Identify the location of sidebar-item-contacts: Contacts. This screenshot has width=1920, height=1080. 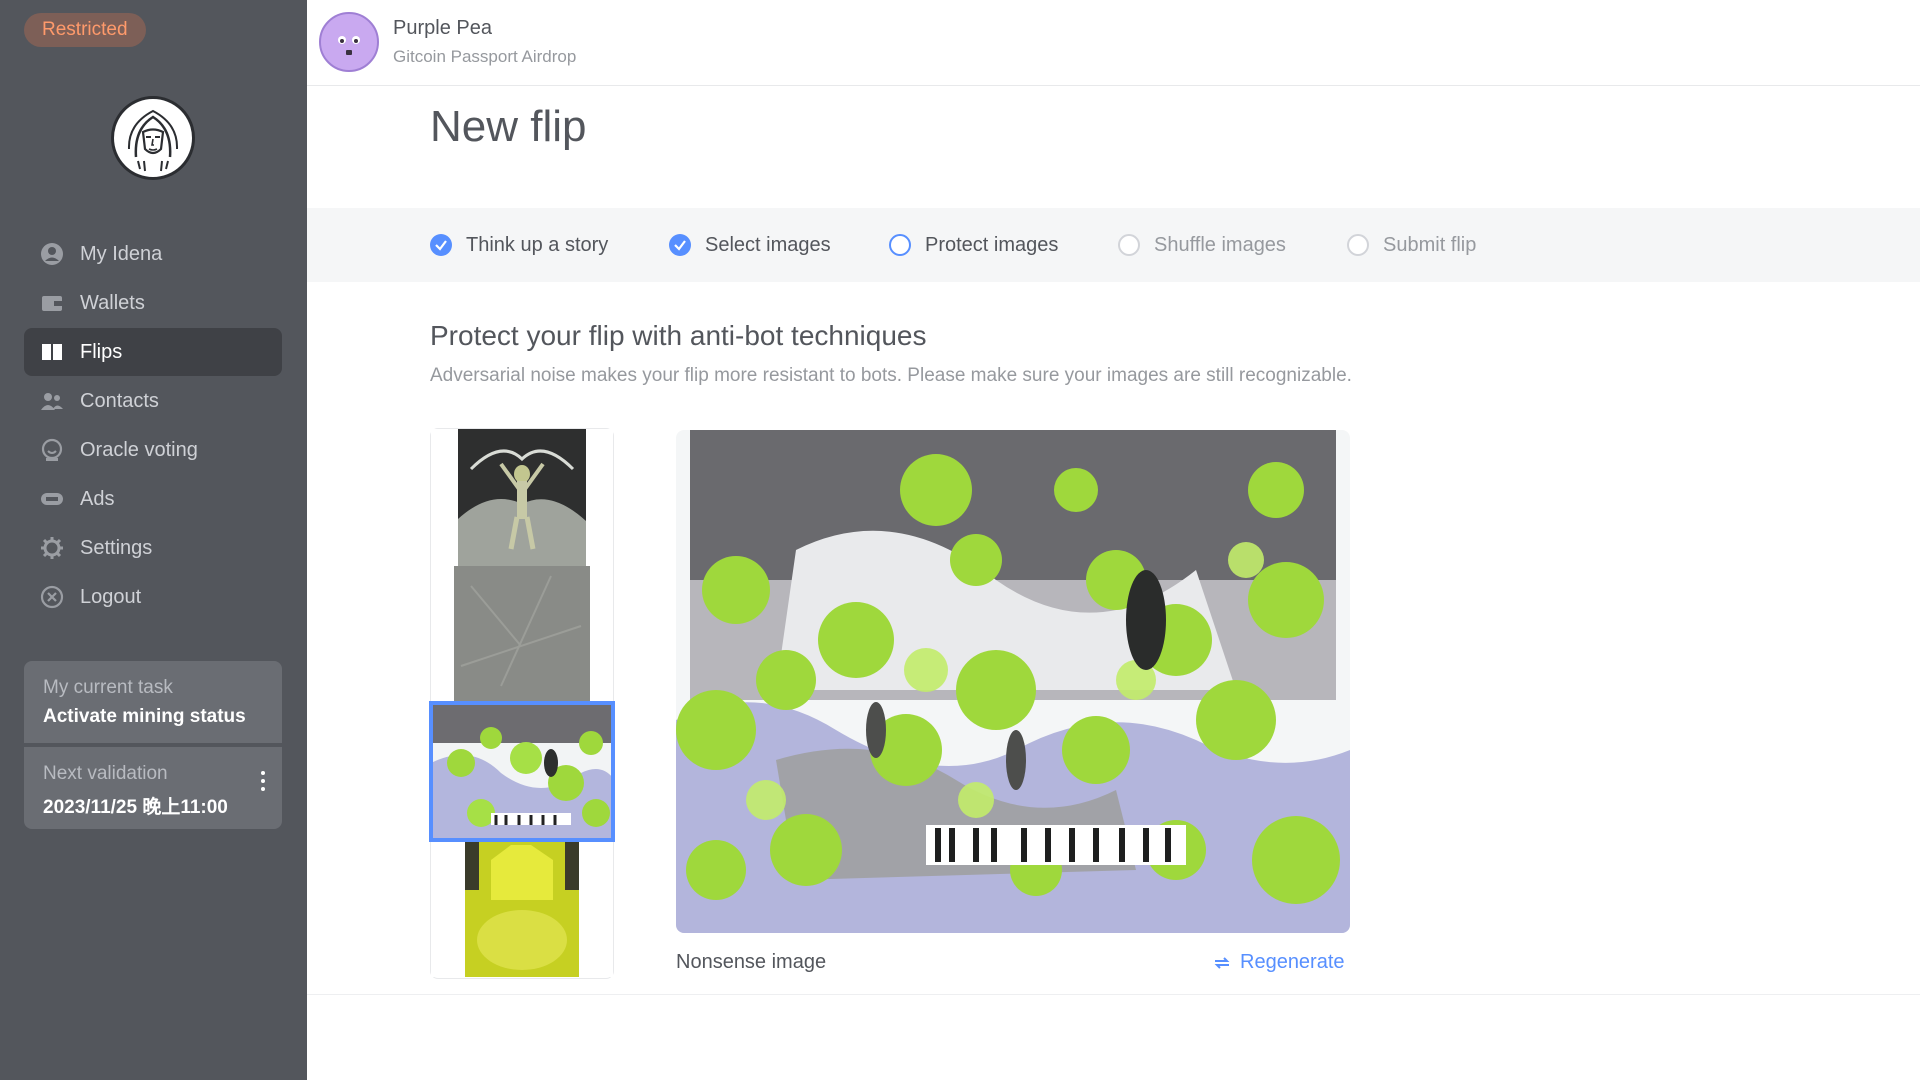
(153, 401).